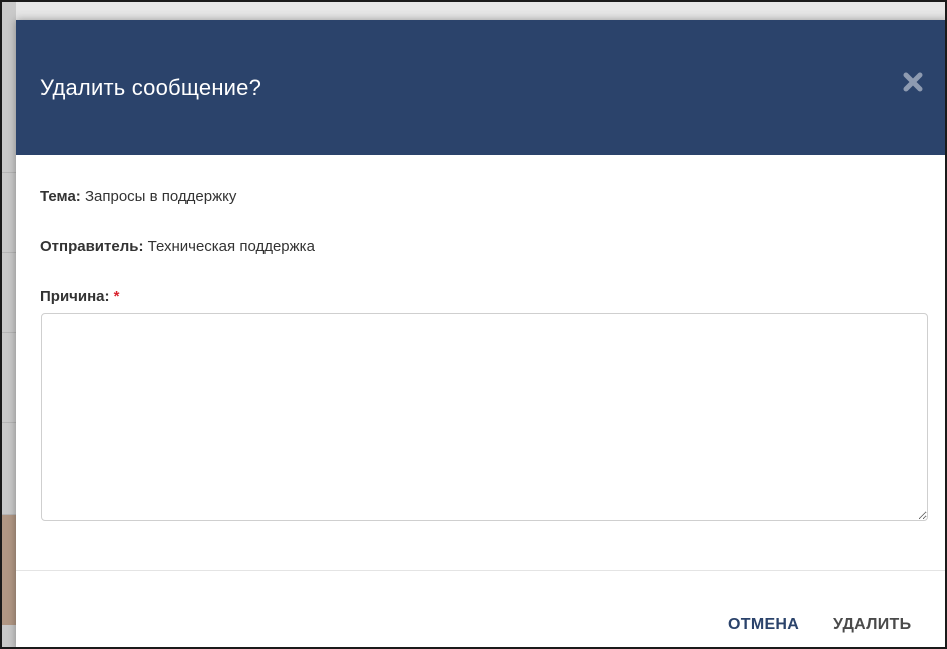 This screenshot has width=947, height=649. What do you see at coordinates (231, 246) in the screenshot?
I see `sender-value: Техническая поддержка` at bounding box center [231, 246].